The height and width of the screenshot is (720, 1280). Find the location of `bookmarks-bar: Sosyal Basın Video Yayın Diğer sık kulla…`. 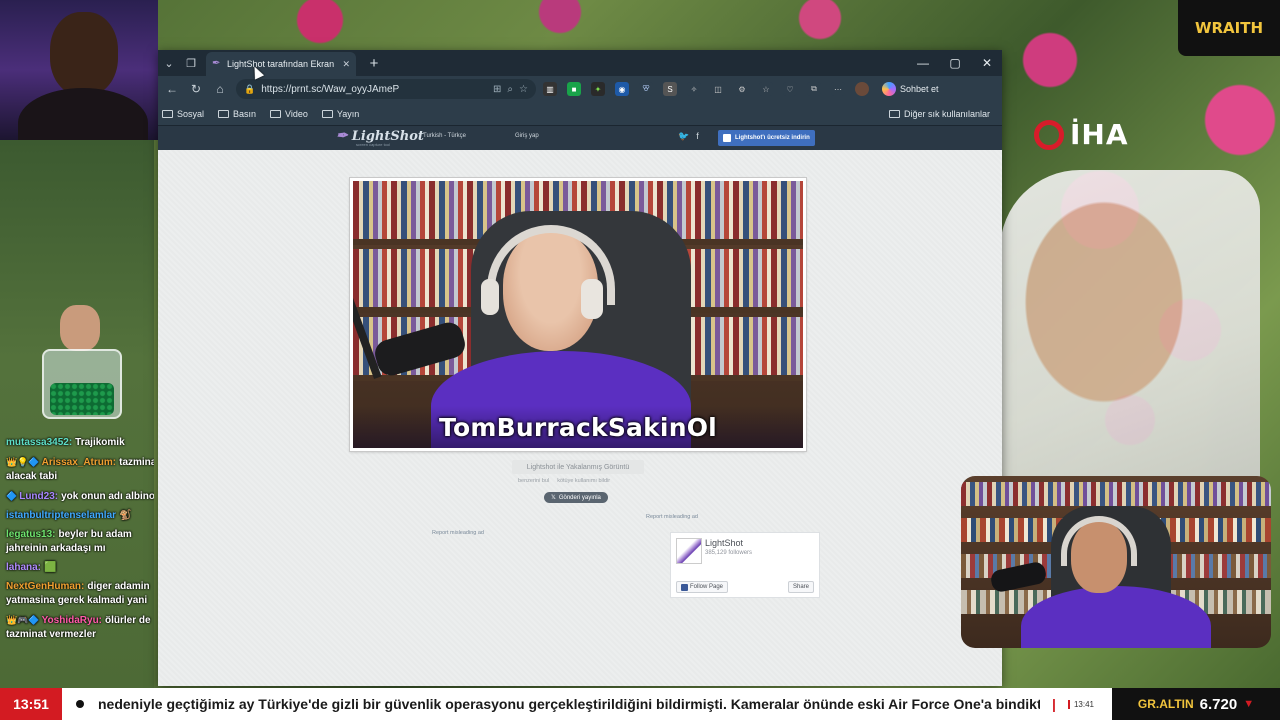

bookmarks-bar: Sosyal Basın Video Yayın Diğer sık kulla… is located at coordinates (580, 114).